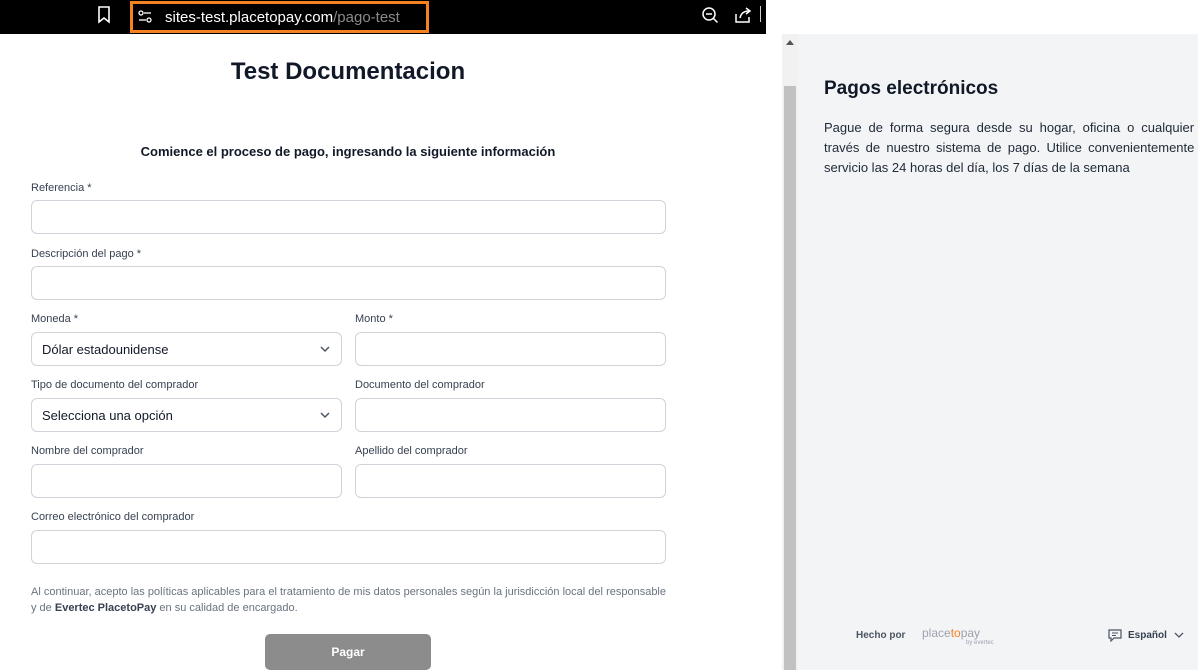  What do you see at coordinates (145, 17) in the screenshot?
I see `site-settings-icon` at bounding box center [145, 17].